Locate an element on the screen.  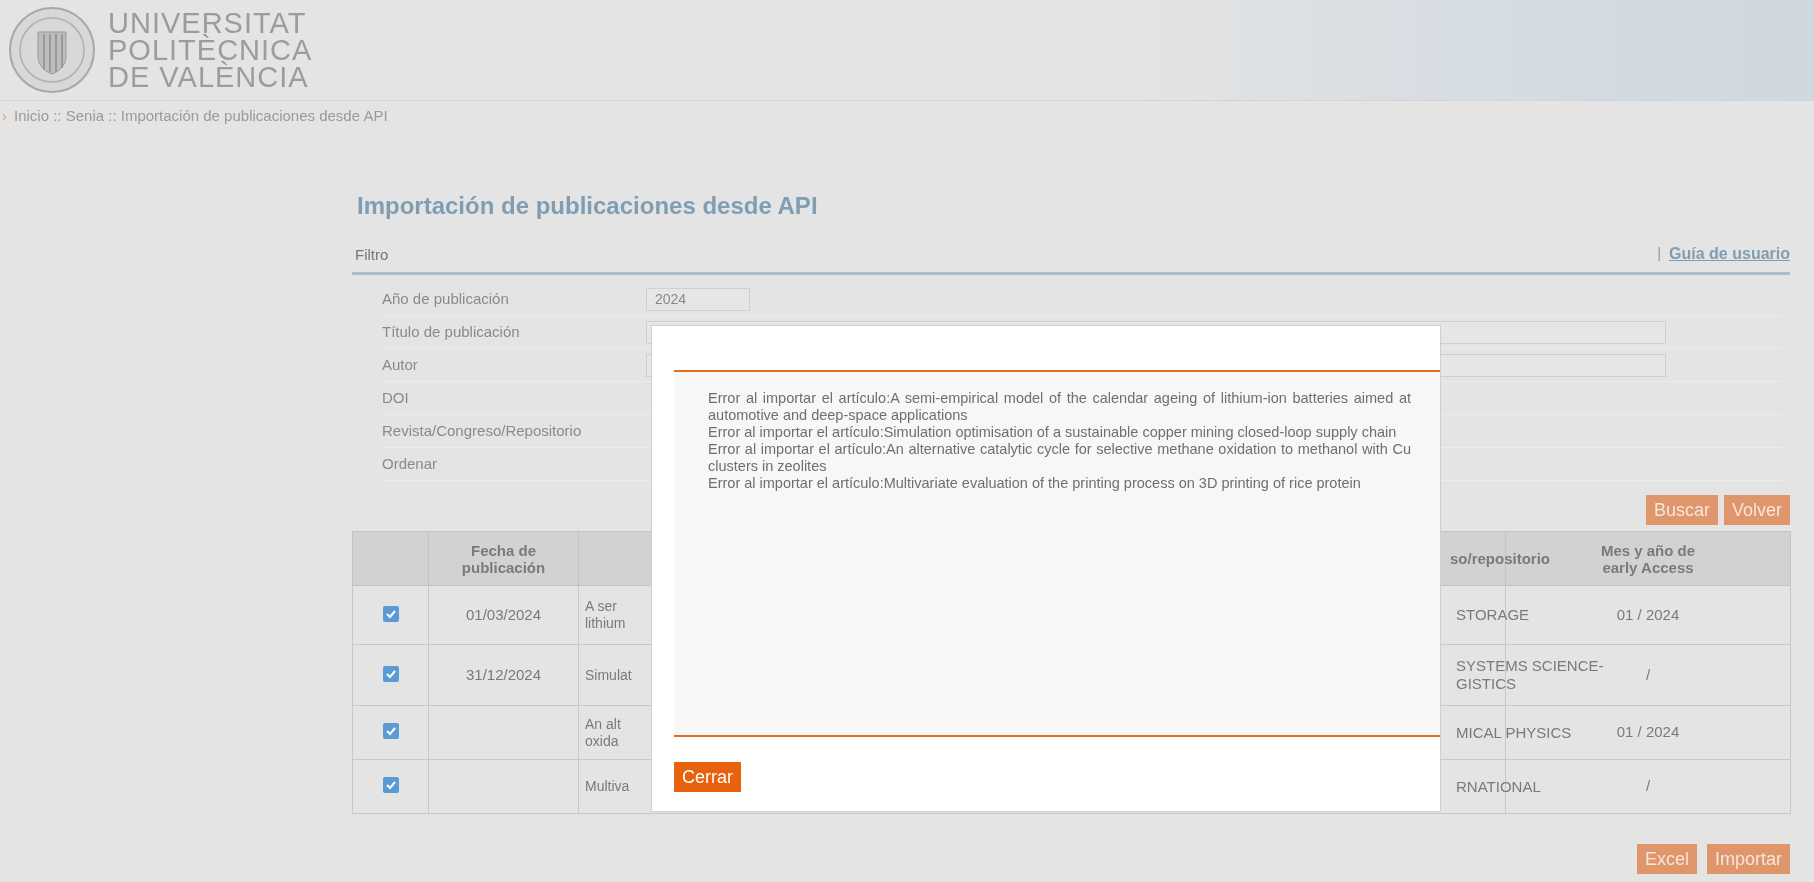
column-header: Fecha de publicación is located at coordinates (503, 558).